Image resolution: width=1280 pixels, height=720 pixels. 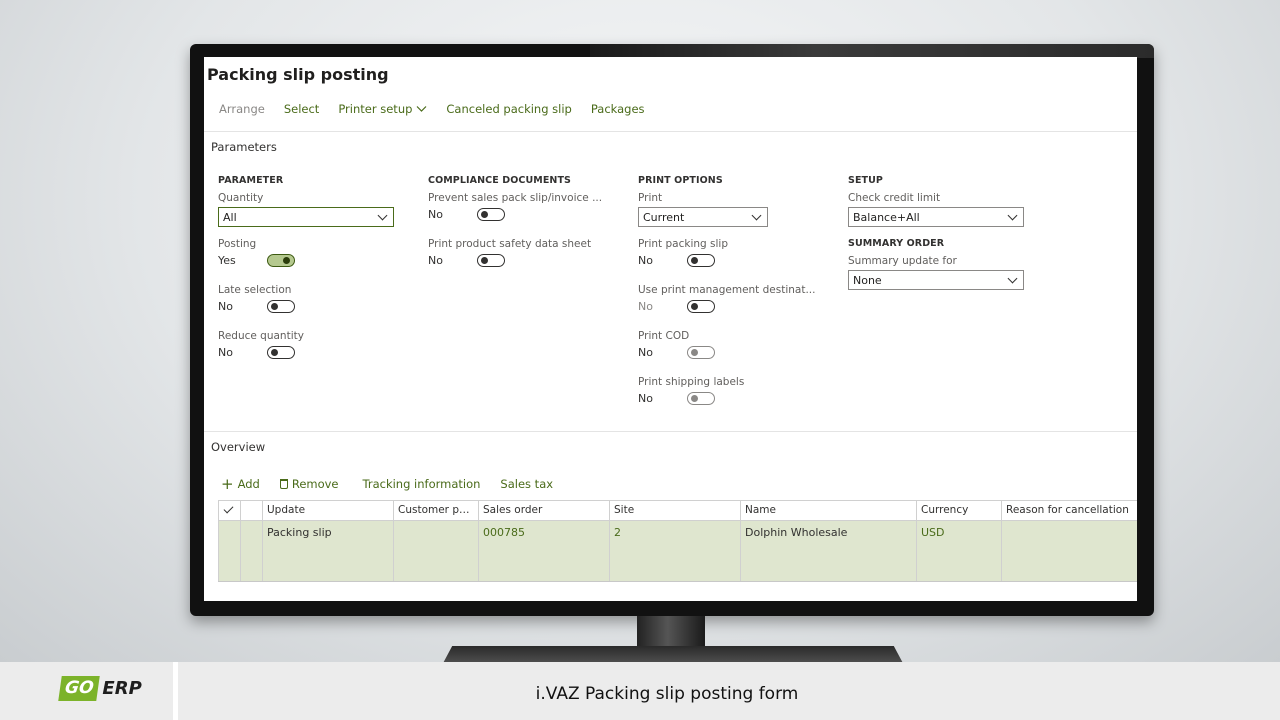 What do you see at coordinates (327, 510) in the screenshot?
I see `column-header-update: Update` at bounding box center [327, 510].